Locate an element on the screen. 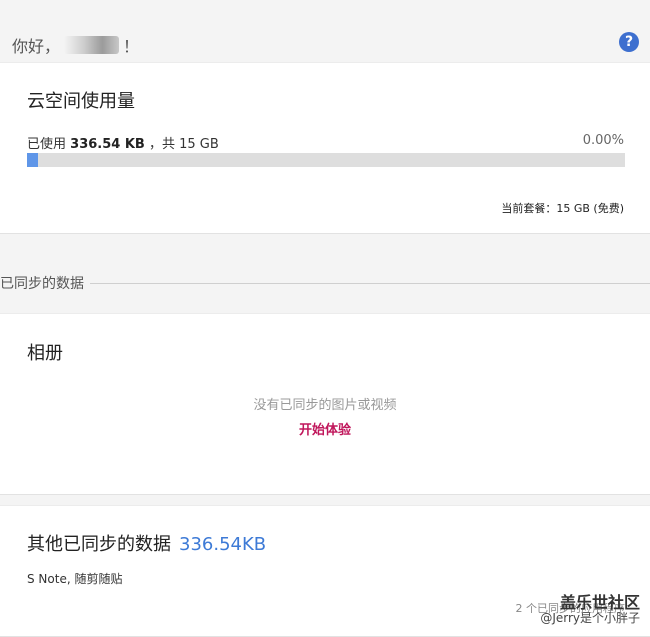 This screenshot has height=637, width=650. blurred-user-name is located at coordinates (92, 45).